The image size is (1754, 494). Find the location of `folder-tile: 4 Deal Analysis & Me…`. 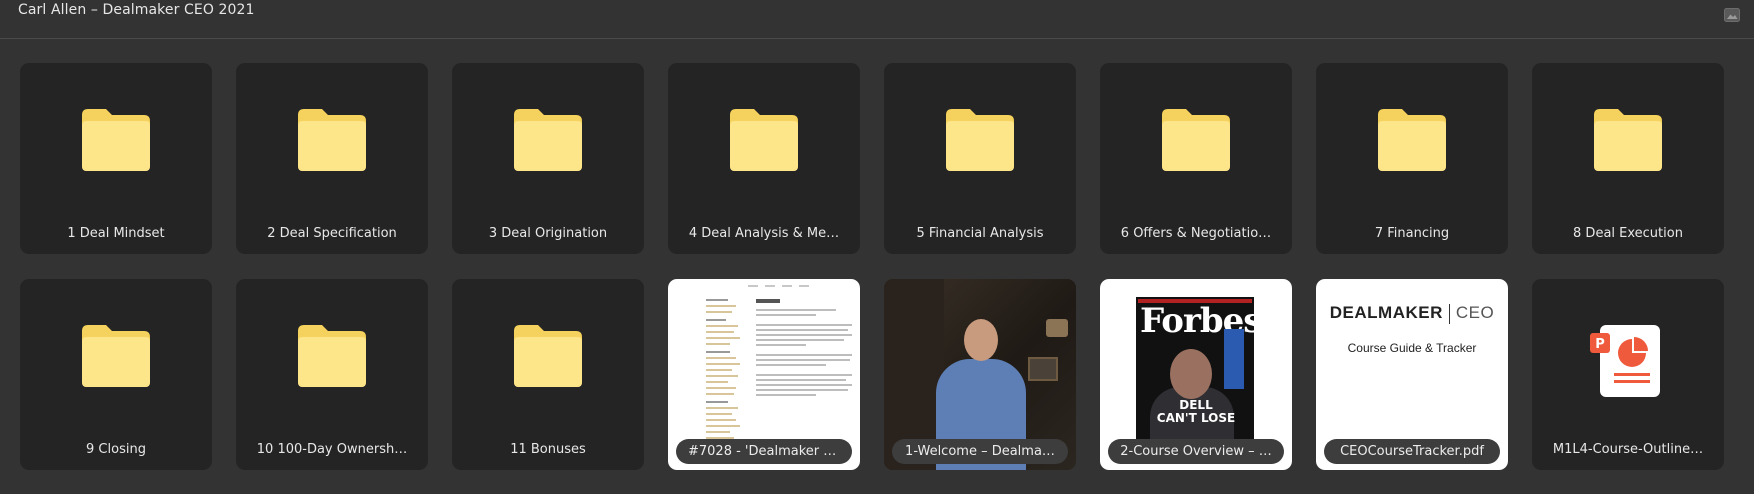

folder-tile: 4 Deal Analysis & Me… is located at coordinates (764, 158).